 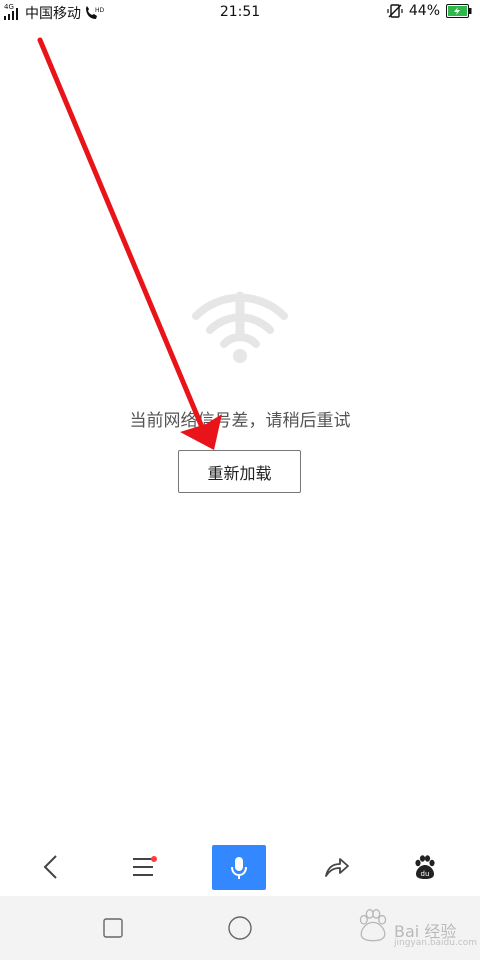 What do you see at coordinates (395, 11) in the screenshot?
I see `vibrate-mute-icon` at bounding box center [395, 11].